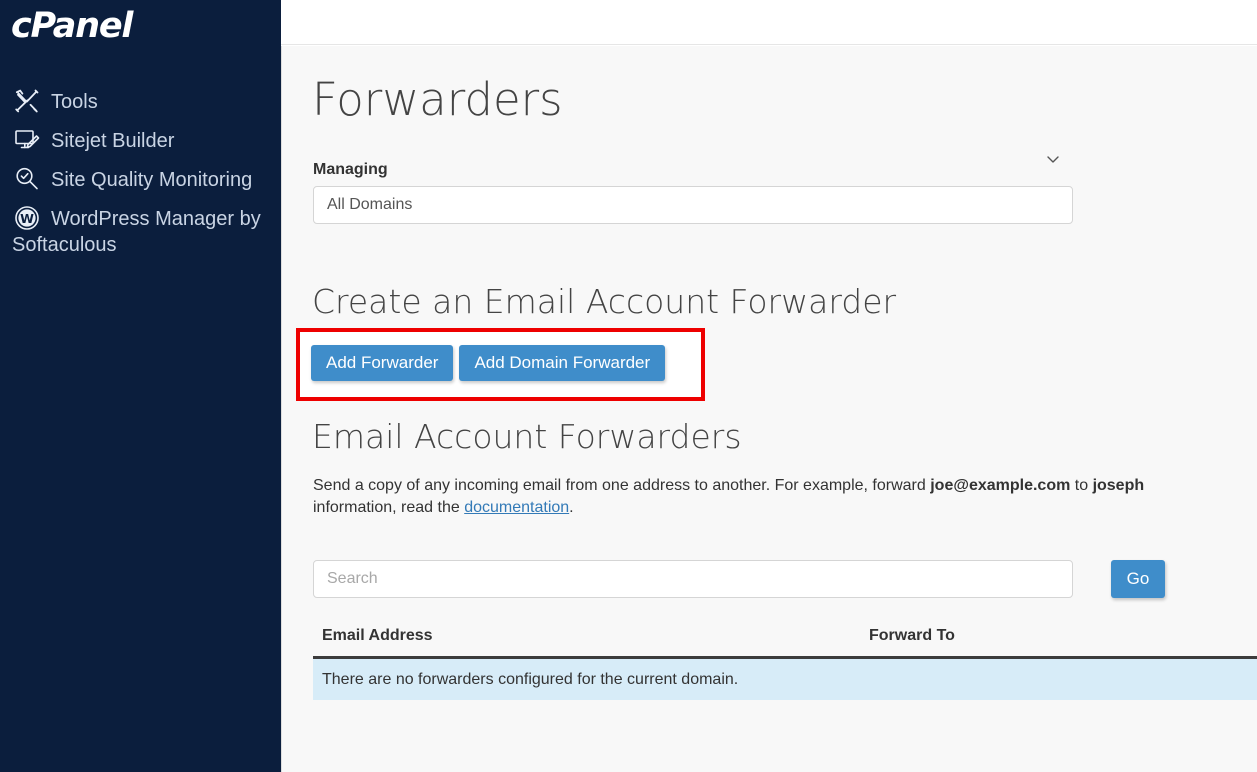 Image resolution: width=1257 pixels, height=772 pixels. I want to click on managing-label: Managing, so click(350, 169).